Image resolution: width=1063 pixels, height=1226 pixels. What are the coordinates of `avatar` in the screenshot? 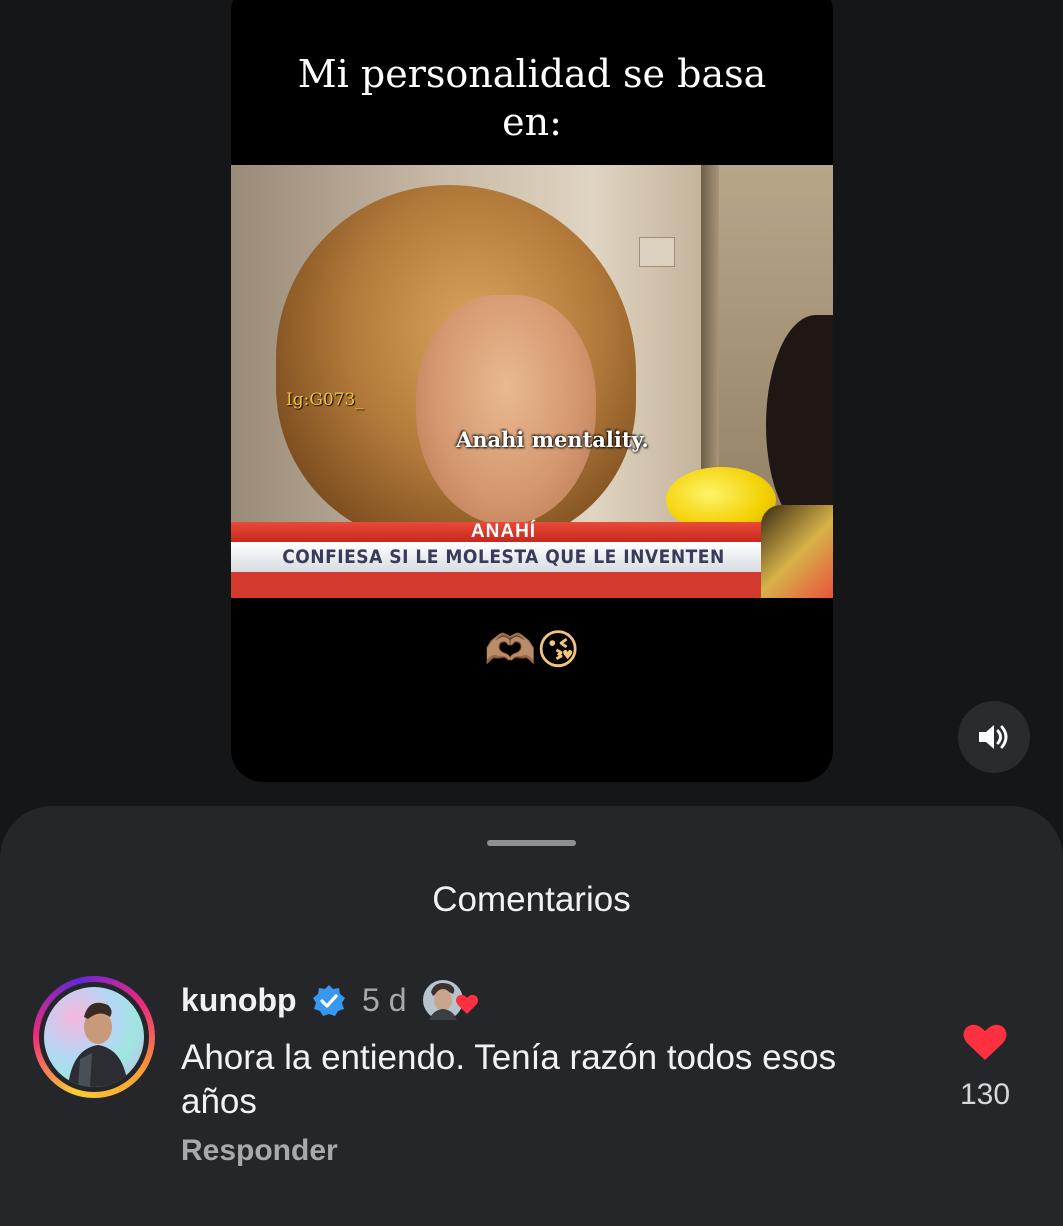 It's located at (94, 1037).